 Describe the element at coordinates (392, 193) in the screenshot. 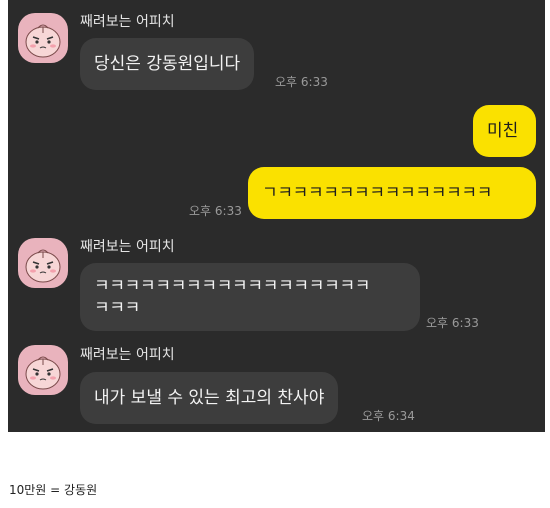

I see `message-bubble-outgoing: ㄱㅋㅋㅋㅋㅋㅋㅋㅋㅋㅋㅋㅋㅋㅋ` at that location.